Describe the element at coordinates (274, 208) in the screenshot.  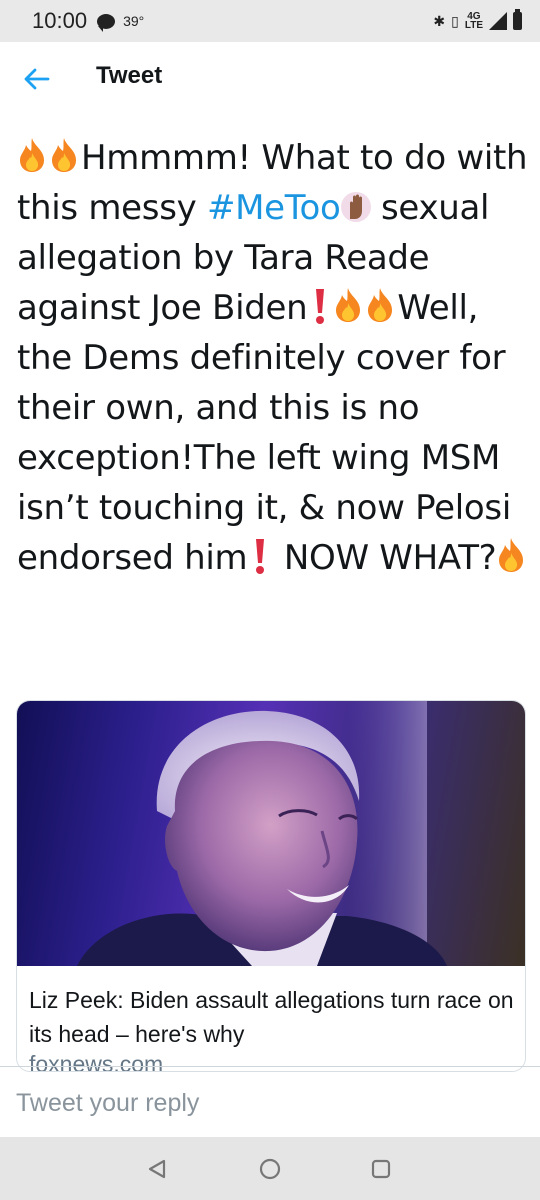
I see `hashtag-link: #MeToo` at that location.